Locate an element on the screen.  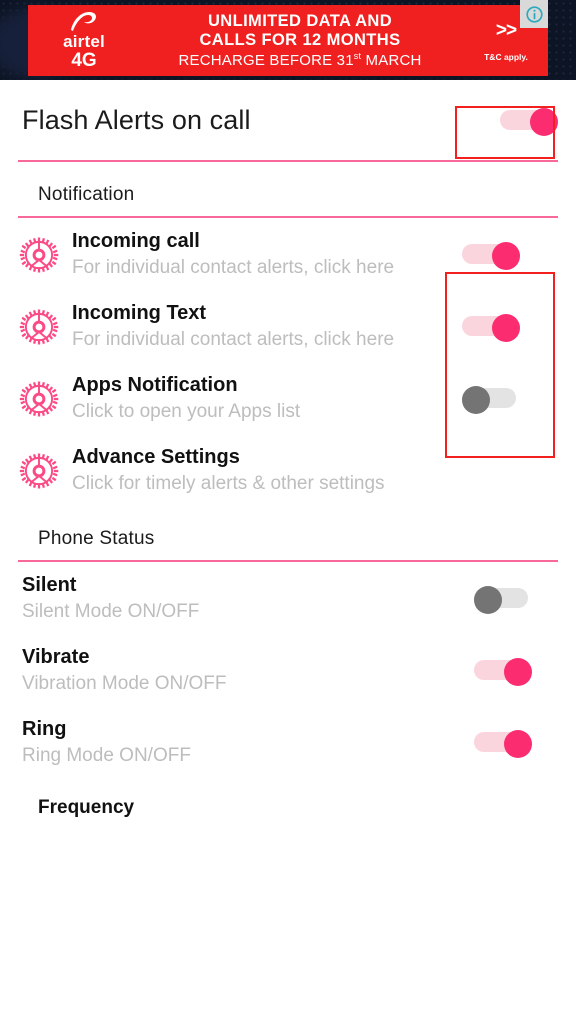
ad-terms-text: T&C apply. is located at coordinates (506, 56).